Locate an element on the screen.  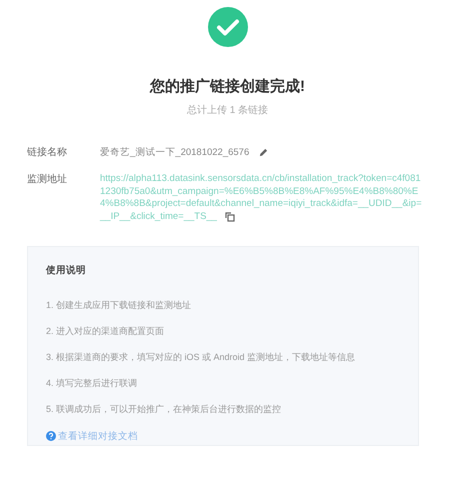
field-label: 链接名称 is located at coordinates (47, 152).